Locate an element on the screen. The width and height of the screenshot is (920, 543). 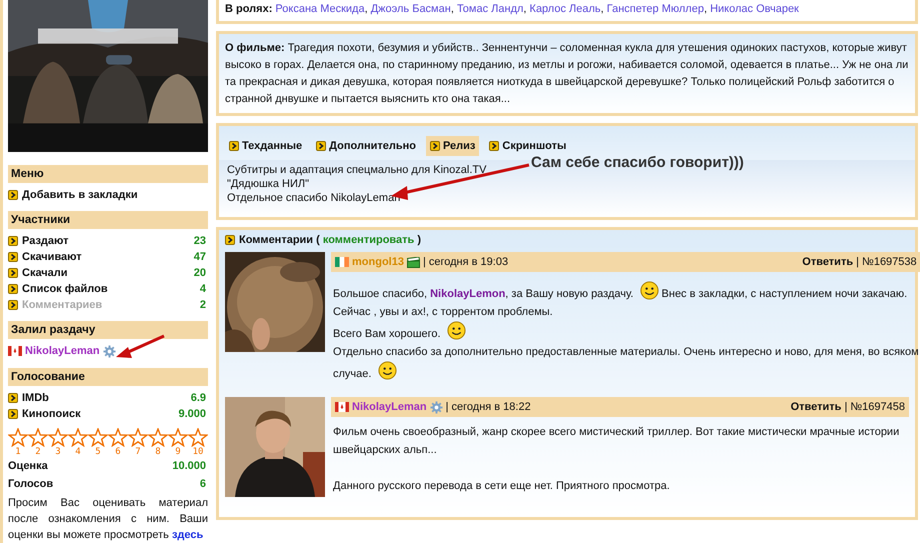
actor-link: Карлос Леаль is located at coordinates (565, 9).